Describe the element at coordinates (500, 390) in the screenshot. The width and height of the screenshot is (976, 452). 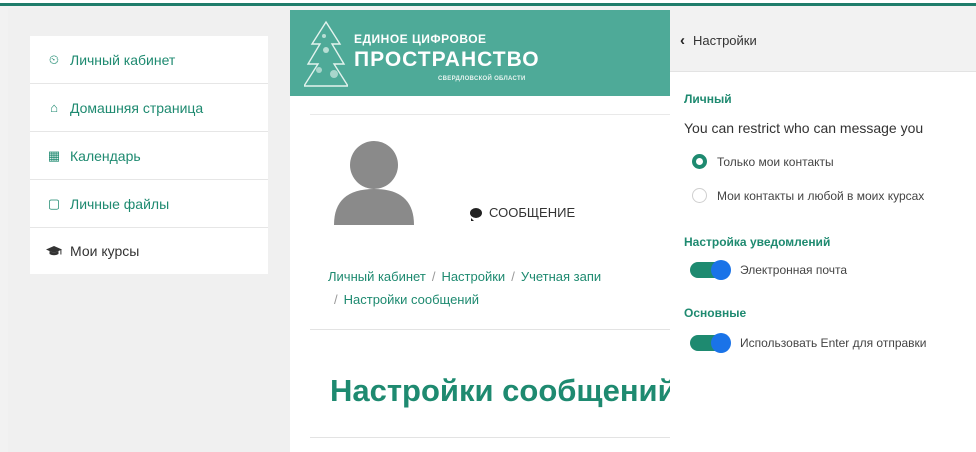
I see `page-title: Настройки сообщений` at that location.